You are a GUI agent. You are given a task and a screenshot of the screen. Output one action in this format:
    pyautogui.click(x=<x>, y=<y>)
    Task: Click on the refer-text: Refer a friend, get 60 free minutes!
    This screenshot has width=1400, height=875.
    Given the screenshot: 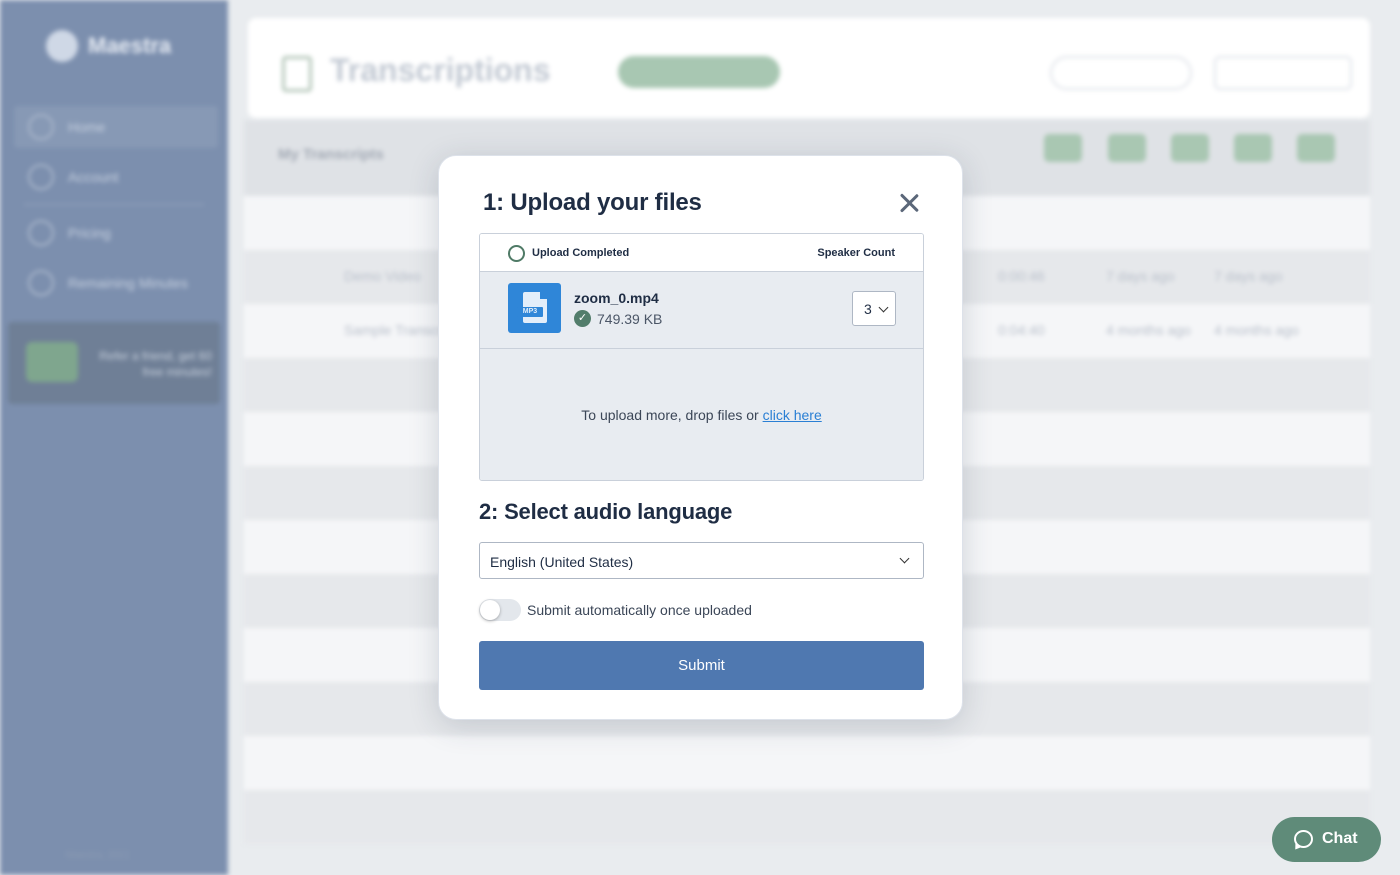 What is the action you would take?
    pyautogui.click(x=155, y=364)
    